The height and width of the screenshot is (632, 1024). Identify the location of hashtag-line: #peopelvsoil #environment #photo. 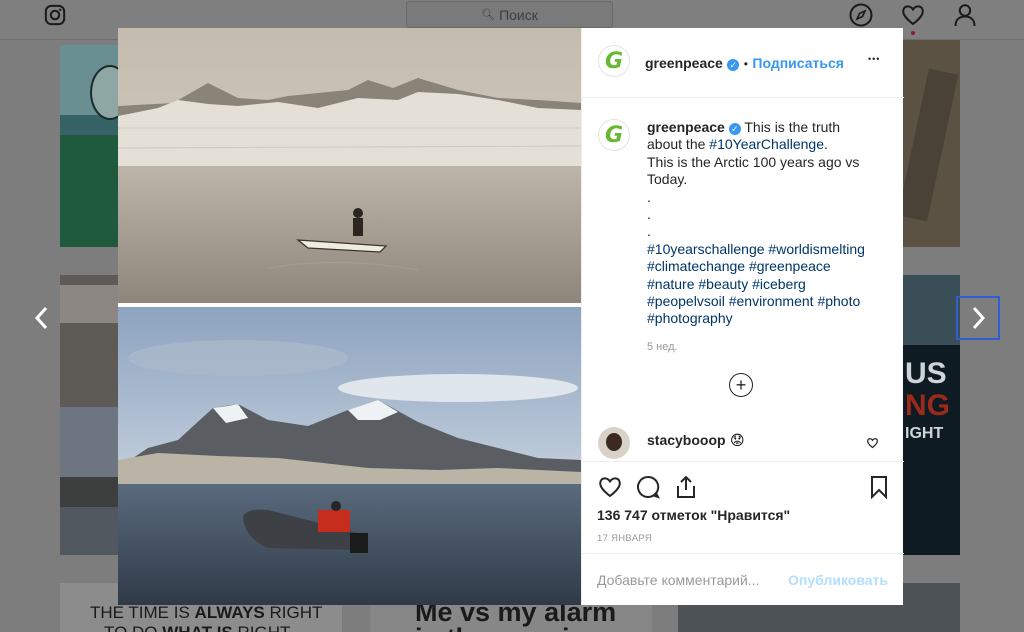
(767, 301).